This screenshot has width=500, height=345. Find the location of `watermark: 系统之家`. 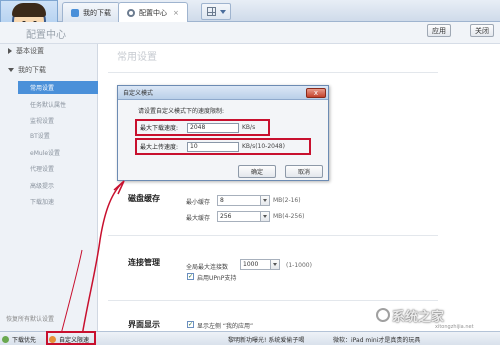

watermark: 系统之家 is located at coordinates (418, 317).